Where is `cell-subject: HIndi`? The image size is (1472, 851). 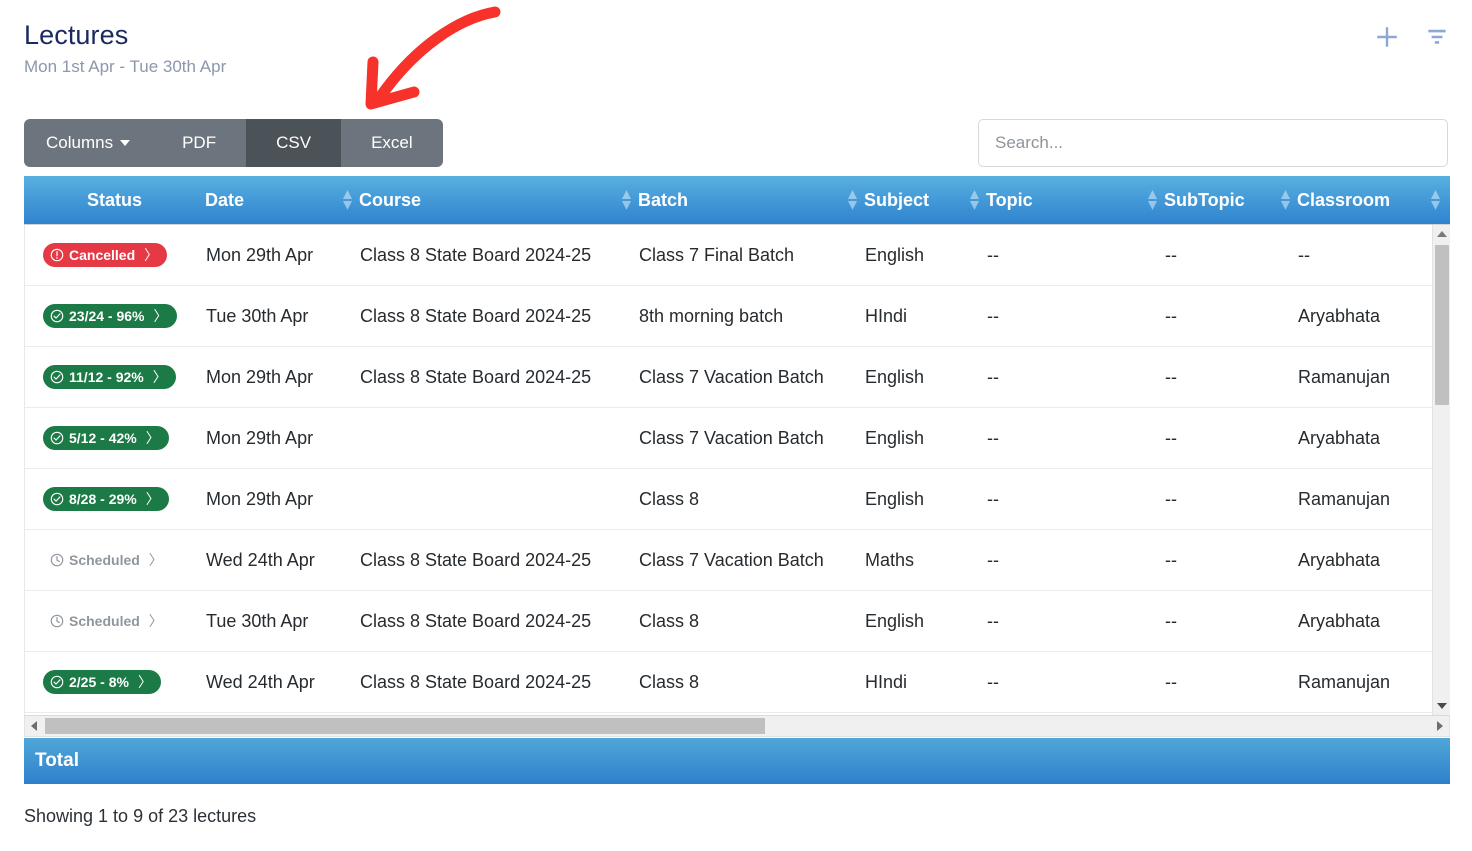
cell-subject: HIndi is located at coordinates (886, 315).